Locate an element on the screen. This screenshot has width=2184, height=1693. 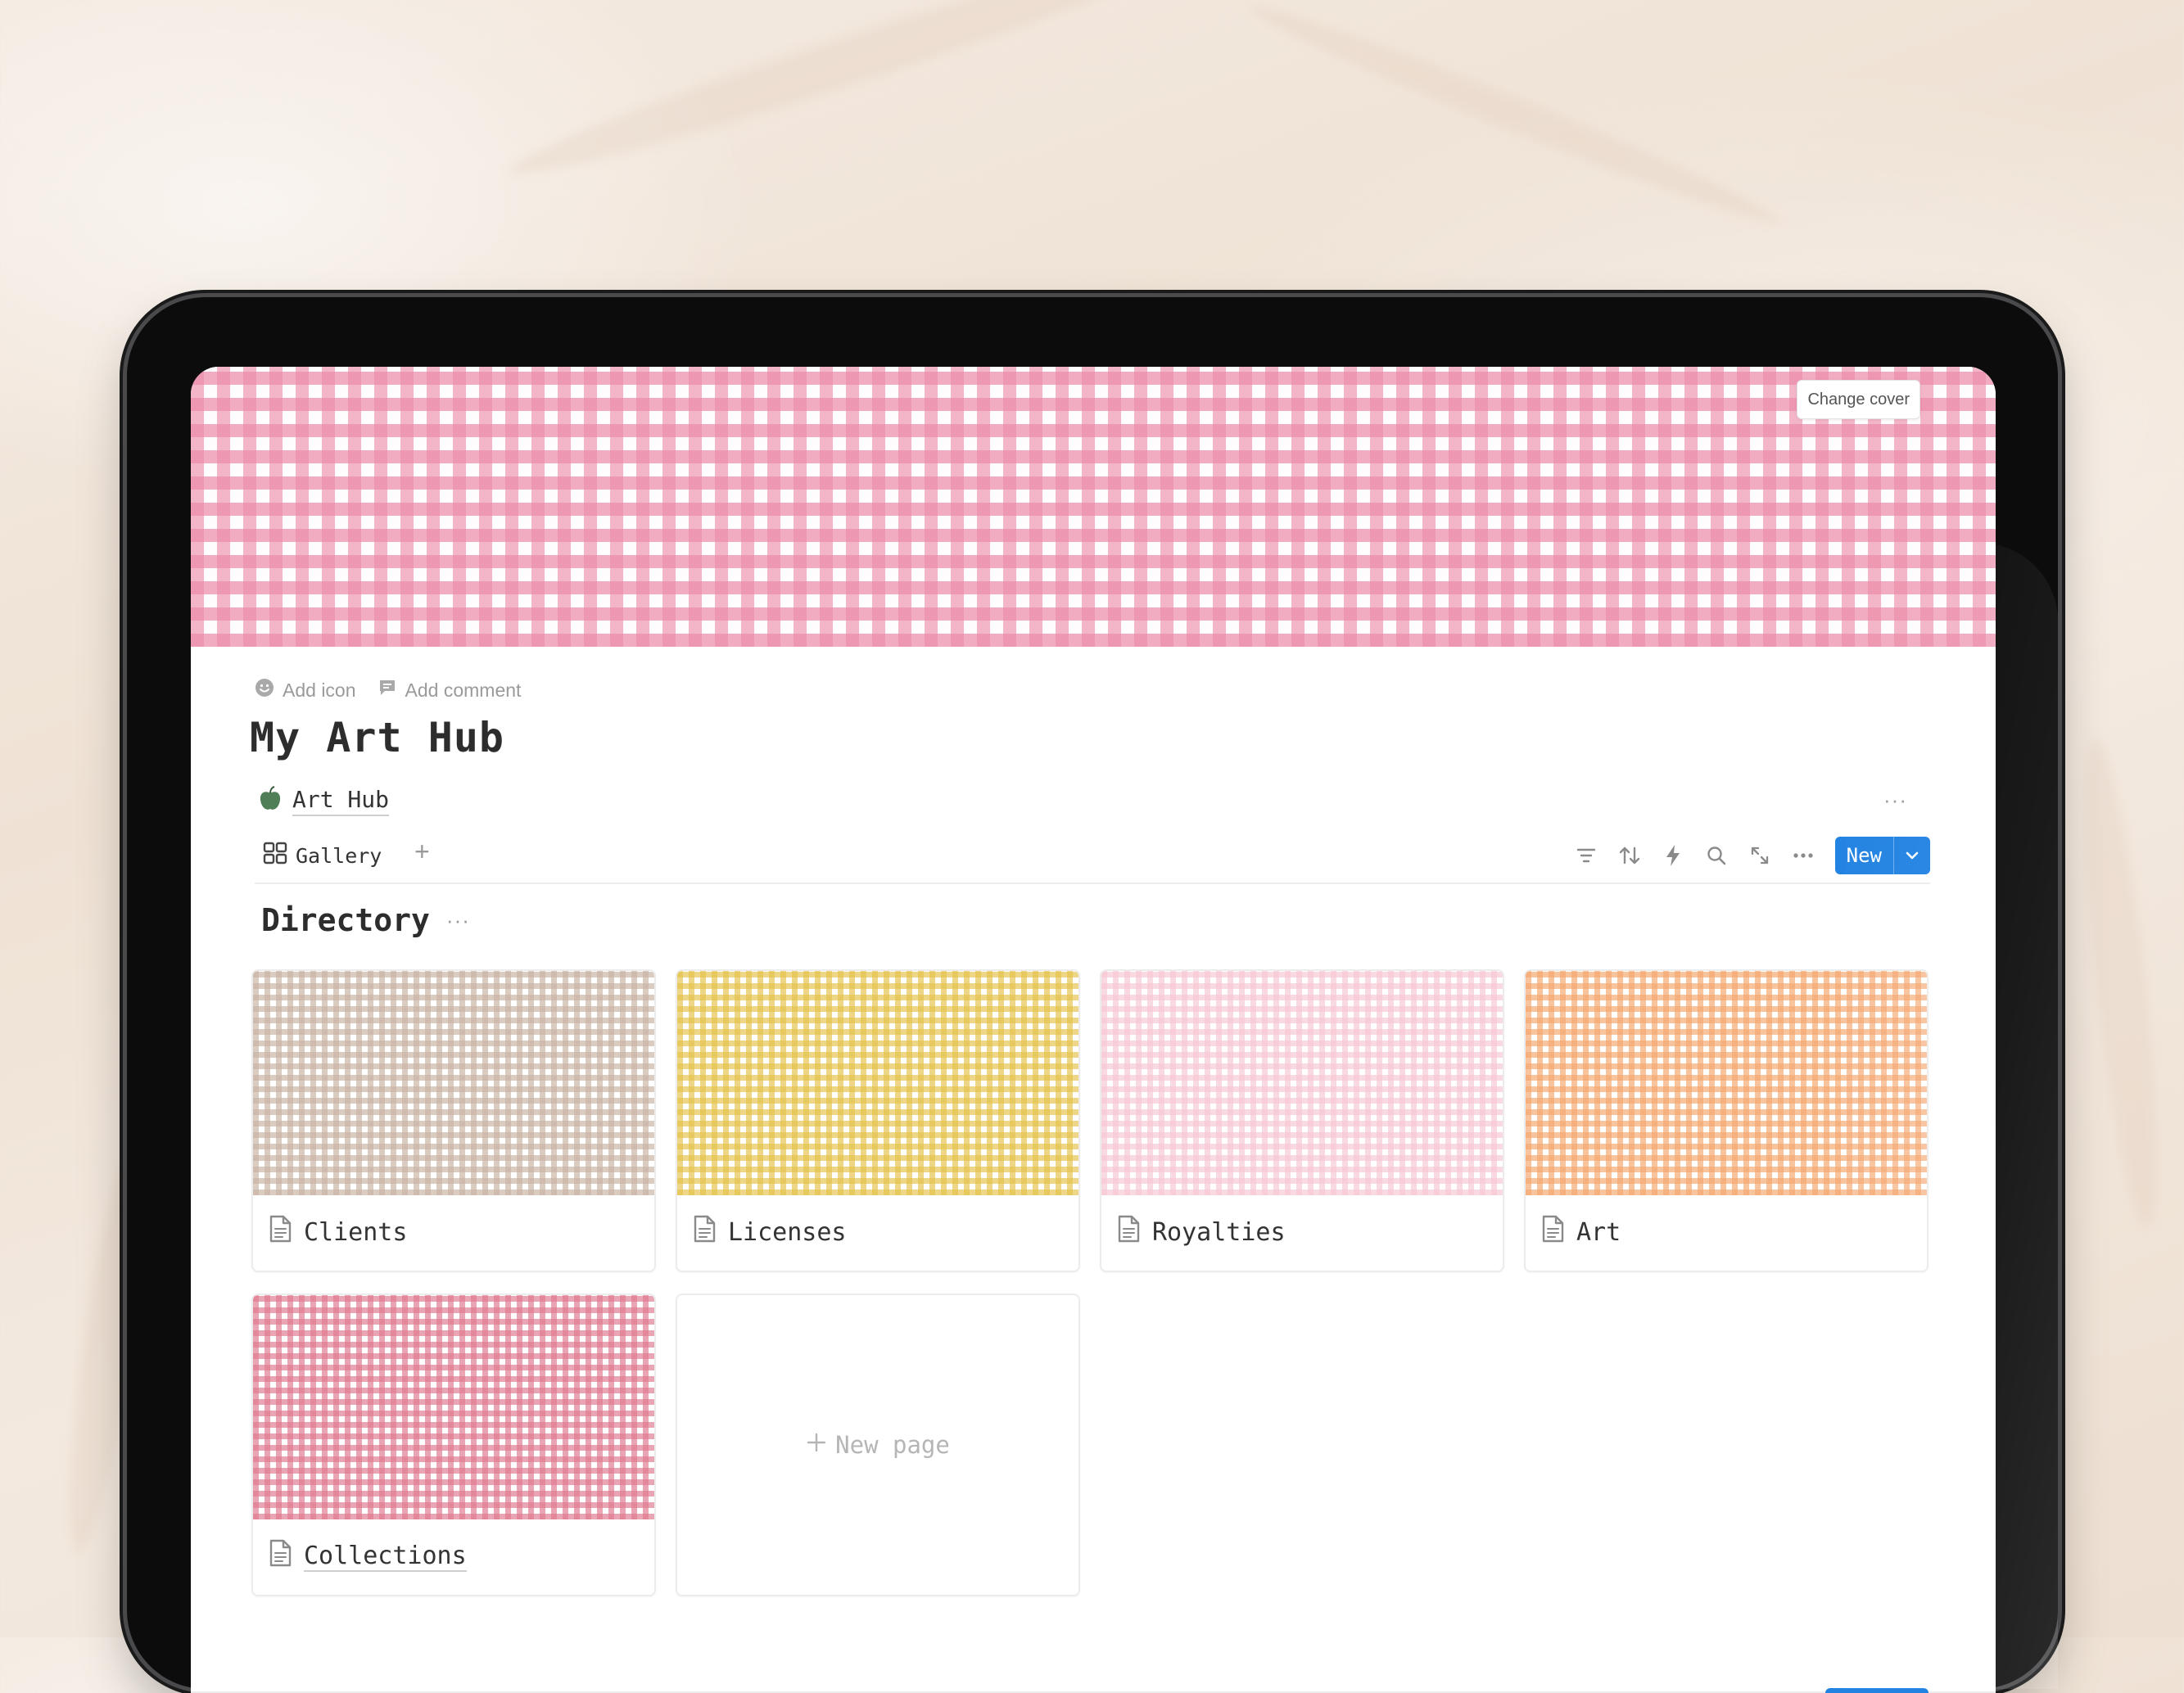
tab-gallery: Gallery is located at coordinates (322, 855).